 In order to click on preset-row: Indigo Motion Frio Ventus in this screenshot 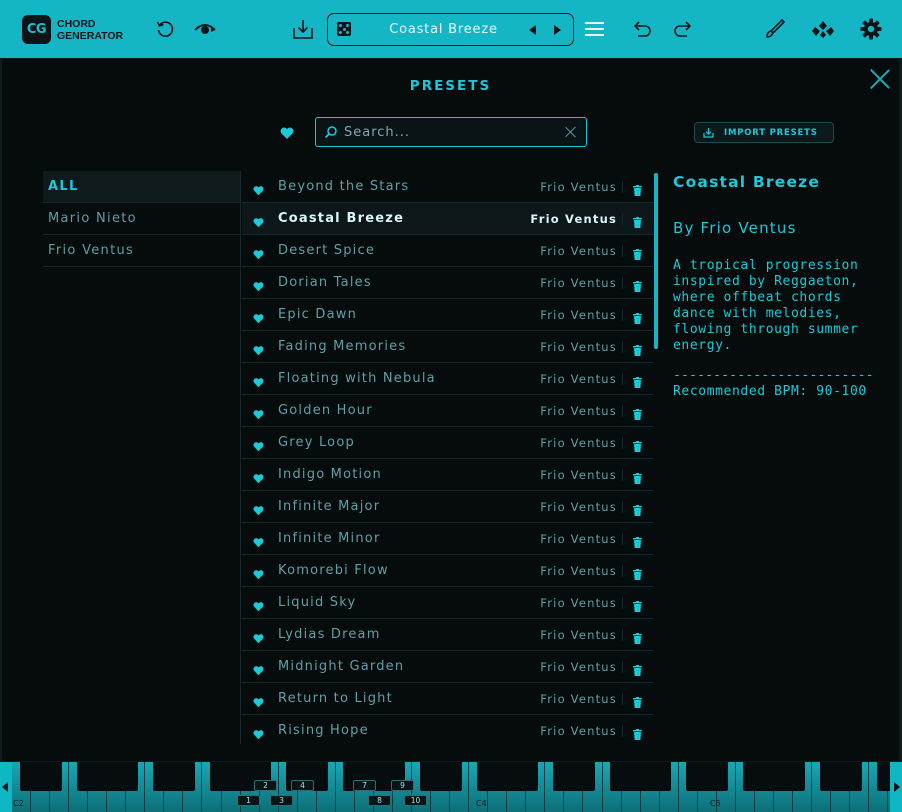, I will do `click(447, 475)`.